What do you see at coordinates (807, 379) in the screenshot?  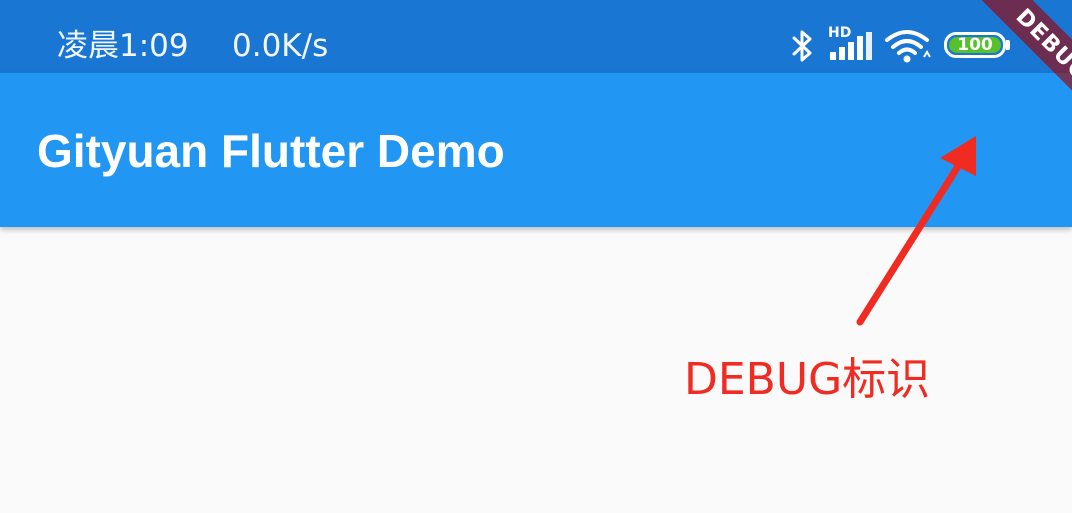 I see `annotation-label: DEBUG标识` at bounding box center [807, 379].